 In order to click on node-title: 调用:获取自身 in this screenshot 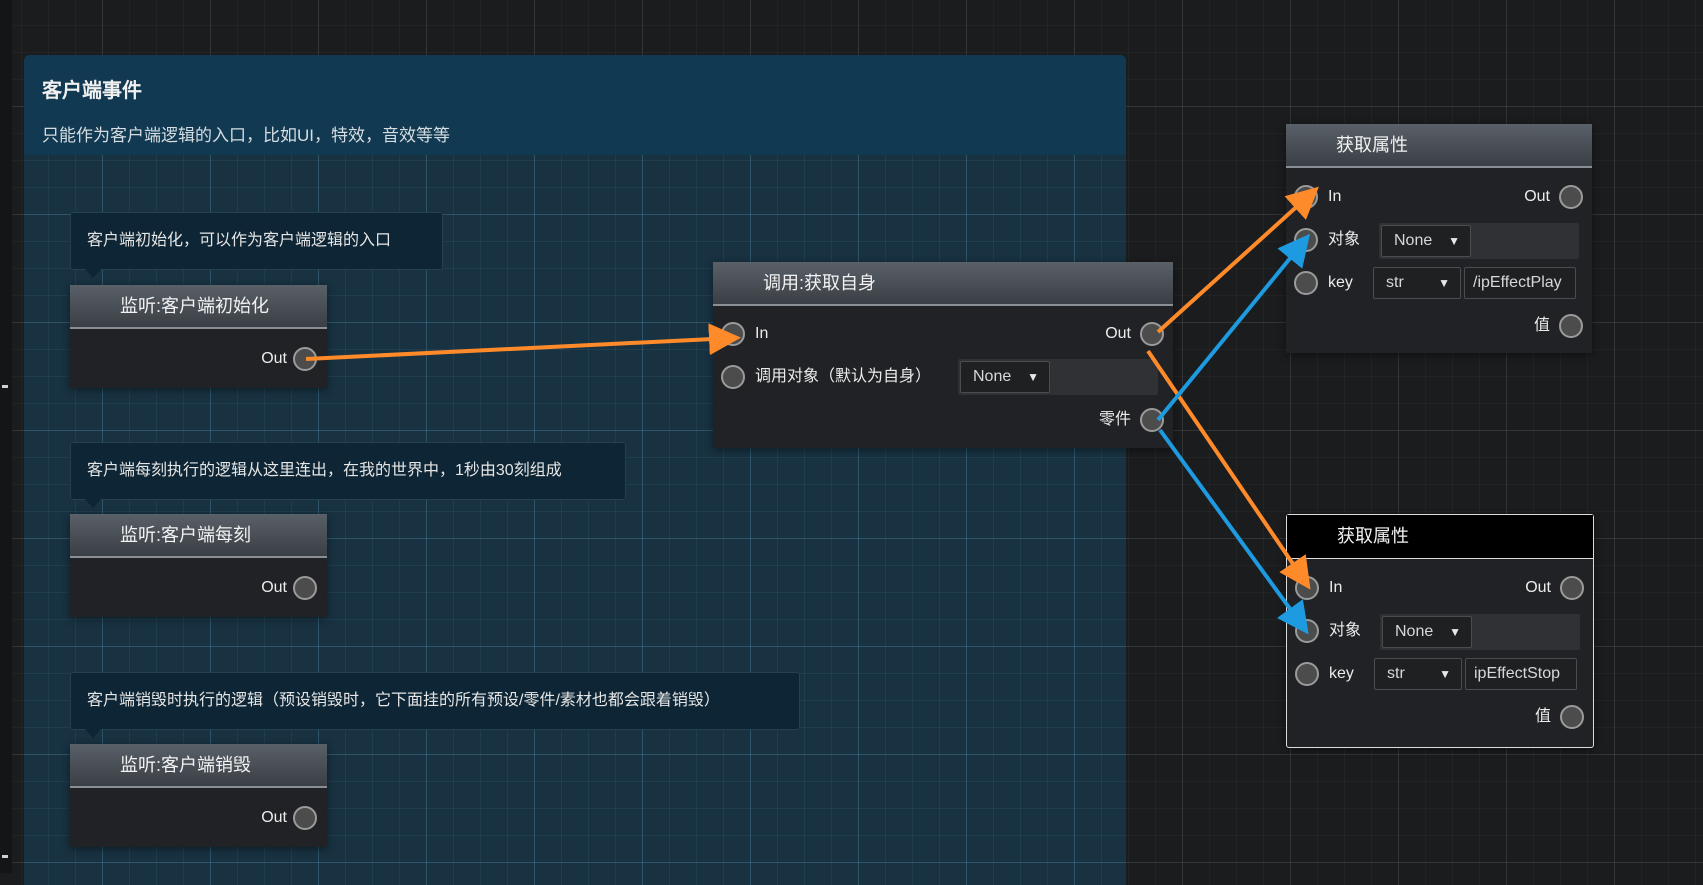, I will do `click(943, 284)`.